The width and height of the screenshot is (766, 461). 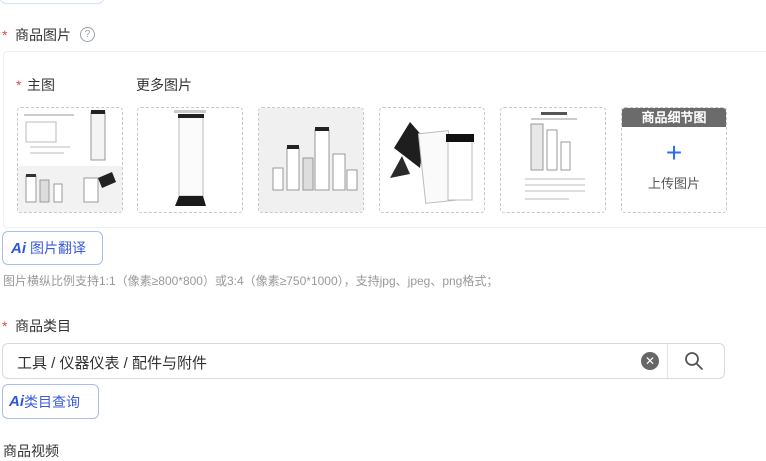 I want to click on upload-detail-image-button: 商品细节图 + 上传图片, so click(x=674, y=160).